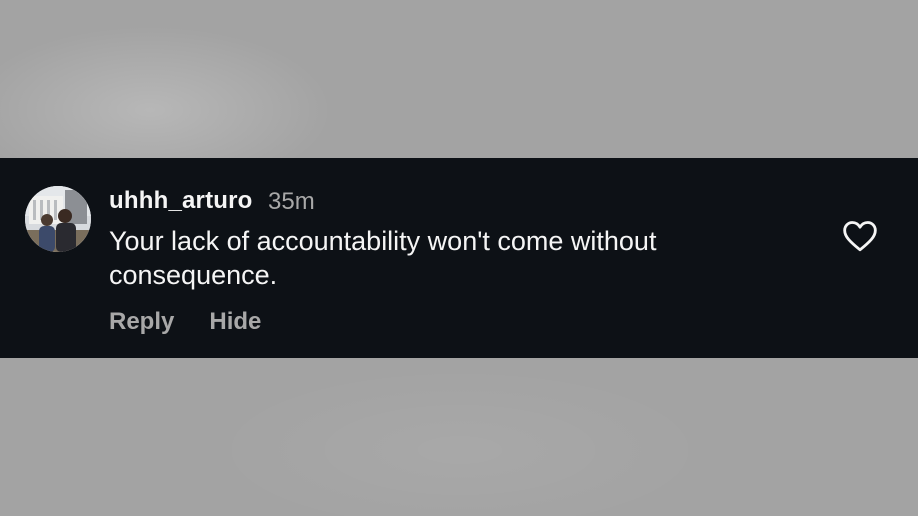  What do you see at coordinates (185, 322) in the screenshot?
I see `comment-actions: Reply Hide` at bounding box center [185, 322].